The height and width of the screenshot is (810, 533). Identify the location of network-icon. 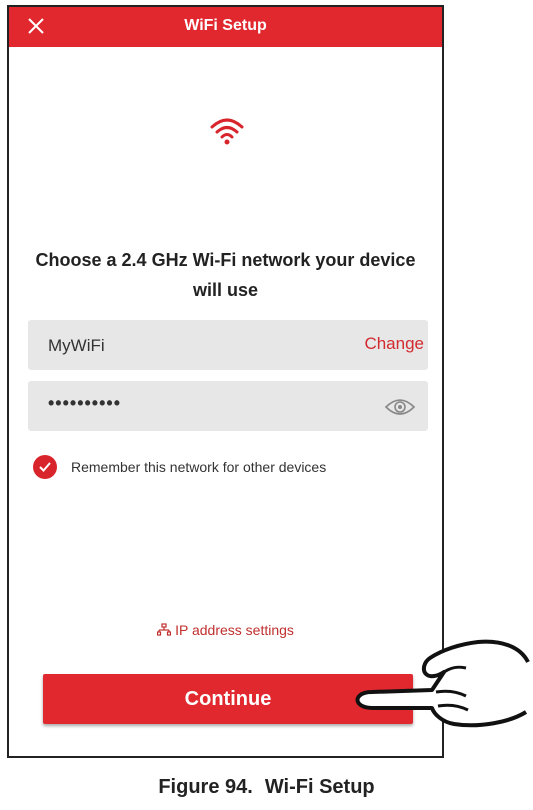
(164, 629).